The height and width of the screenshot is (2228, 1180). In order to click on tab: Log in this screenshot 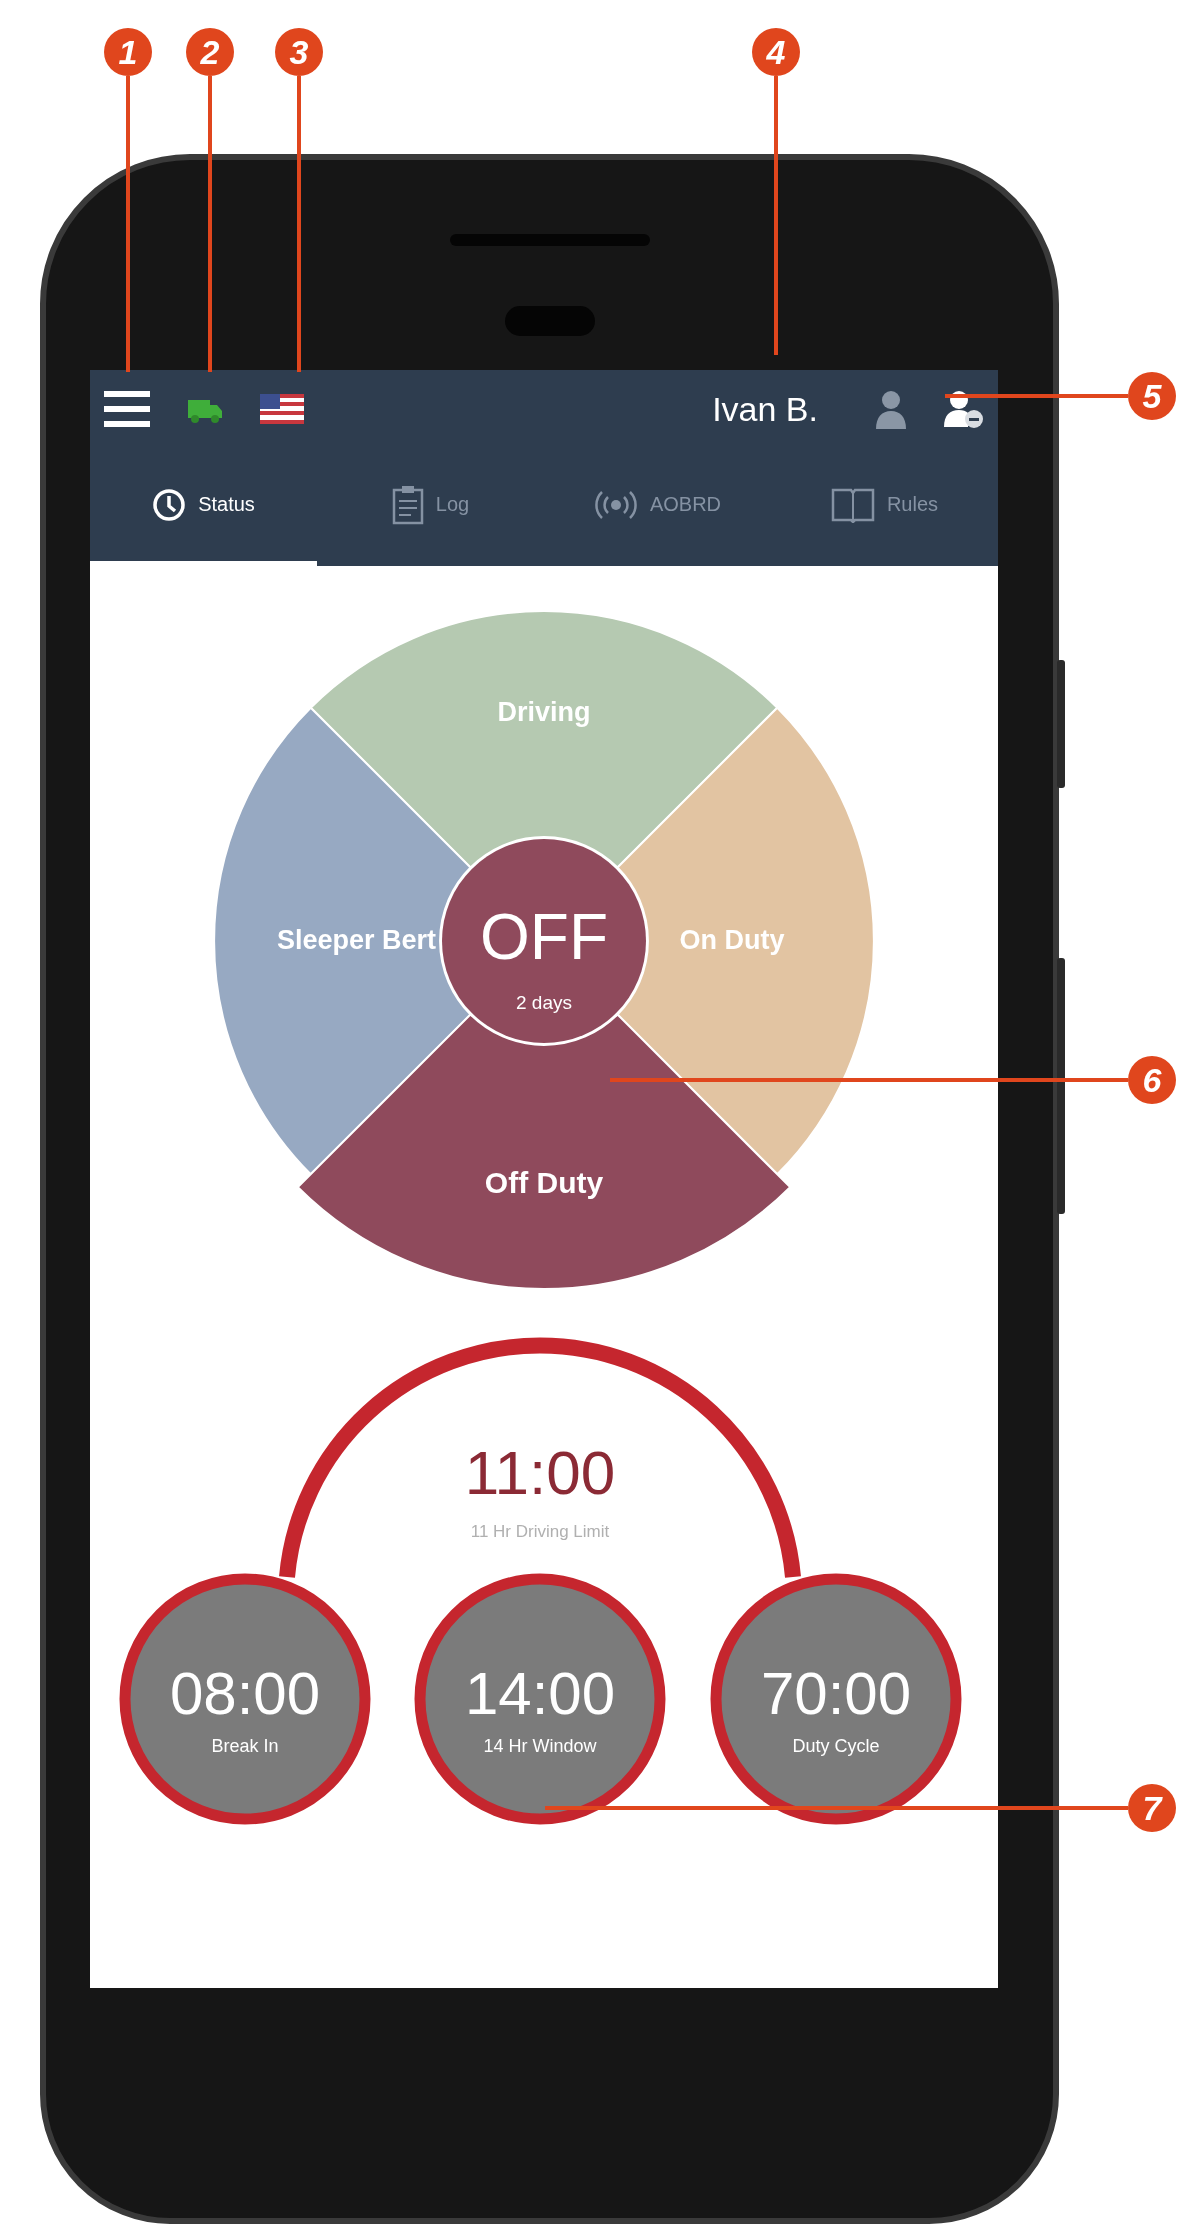, I will do `click(430, 507)`.